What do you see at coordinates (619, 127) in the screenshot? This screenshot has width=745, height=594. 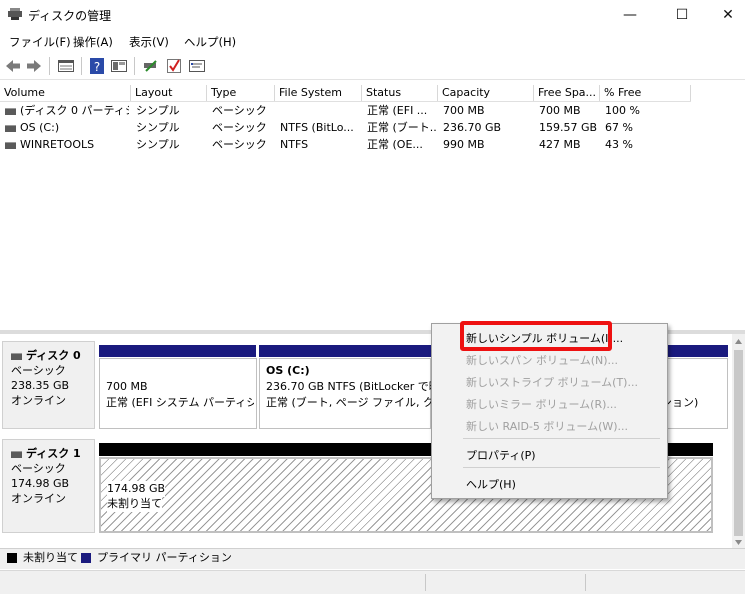 I see `pct-cell: 67 %` at bounding box center [619, 127].